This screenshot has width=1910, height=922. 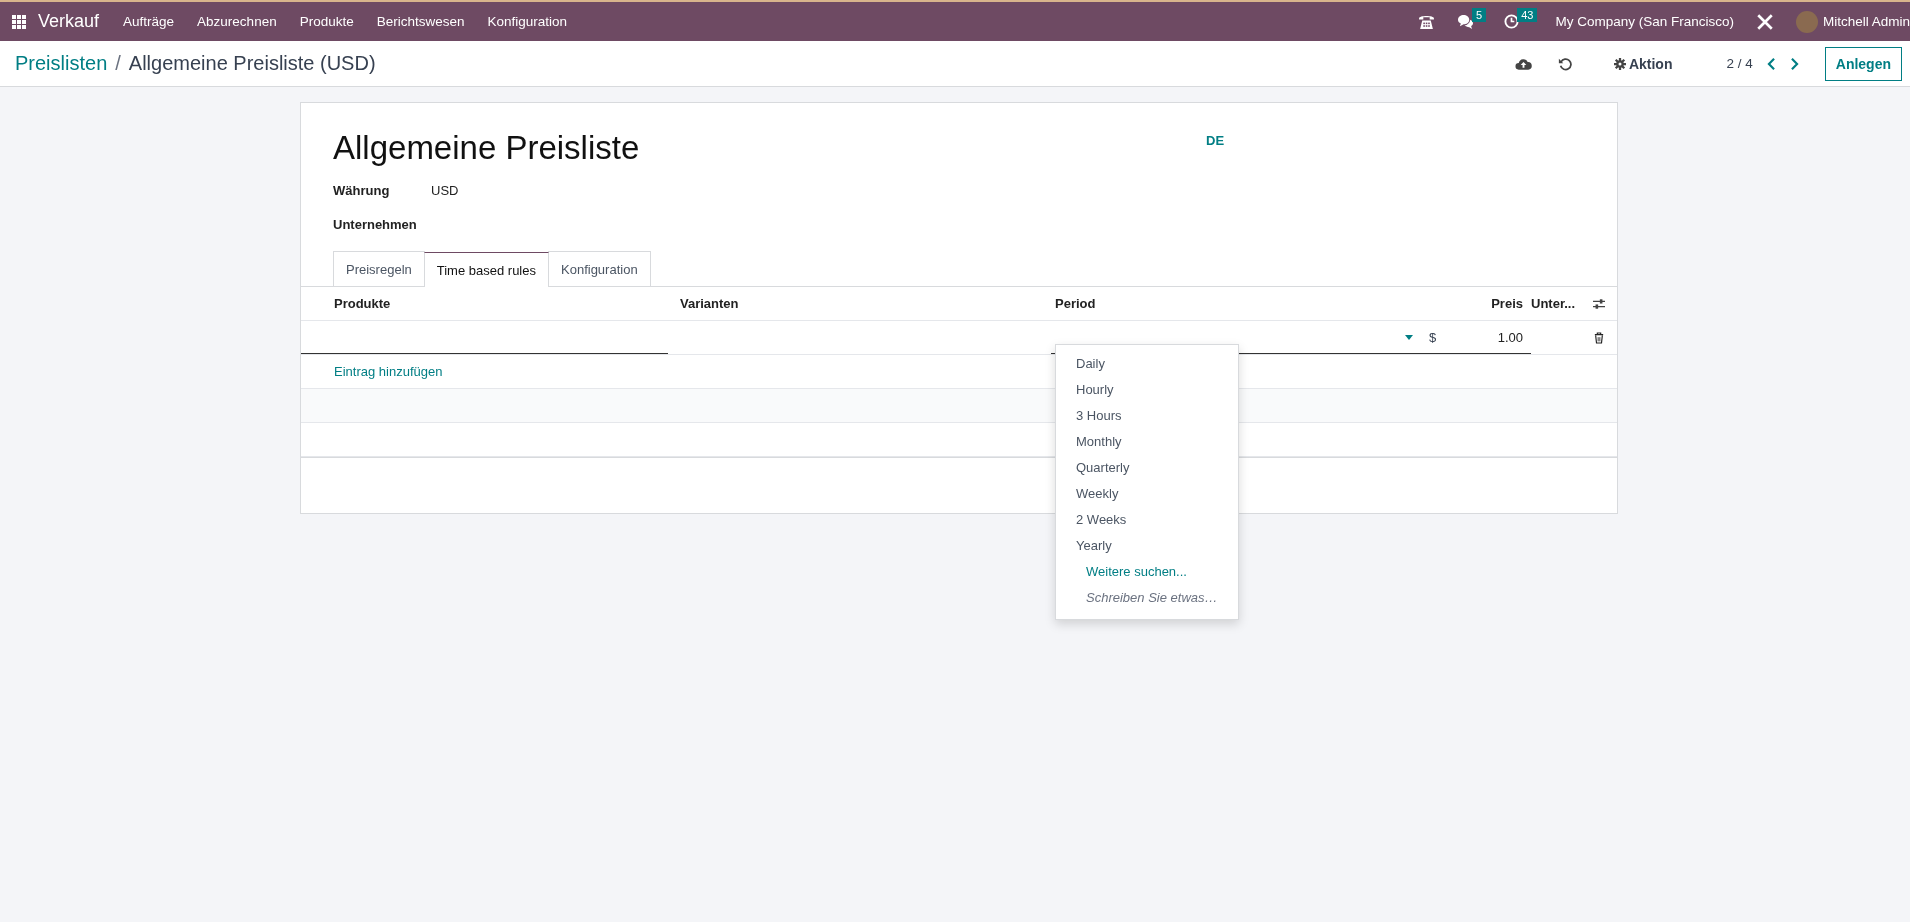 What do you see at coordinates (1527, 15) in the screenshot?
I see `count-badge: 43` at bounding box center [1527, 15].